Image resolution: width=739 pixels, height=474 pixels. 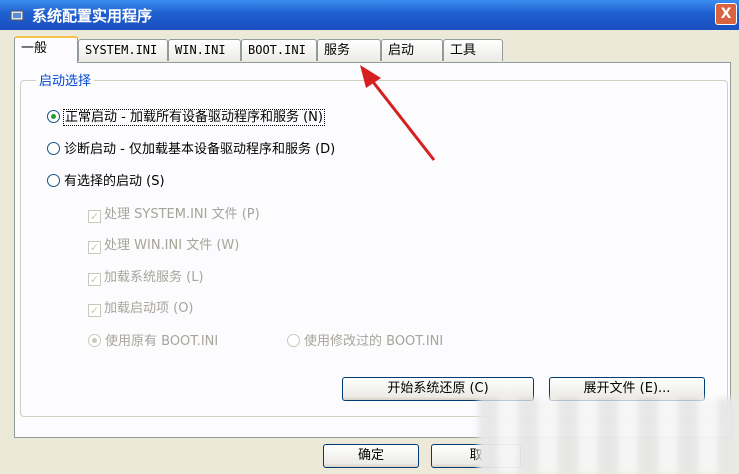 What do you see at coordinates (92, 16) in the screenshot?
I see `window-title: 系统配置实用程序` at bounding box center [92, 16].